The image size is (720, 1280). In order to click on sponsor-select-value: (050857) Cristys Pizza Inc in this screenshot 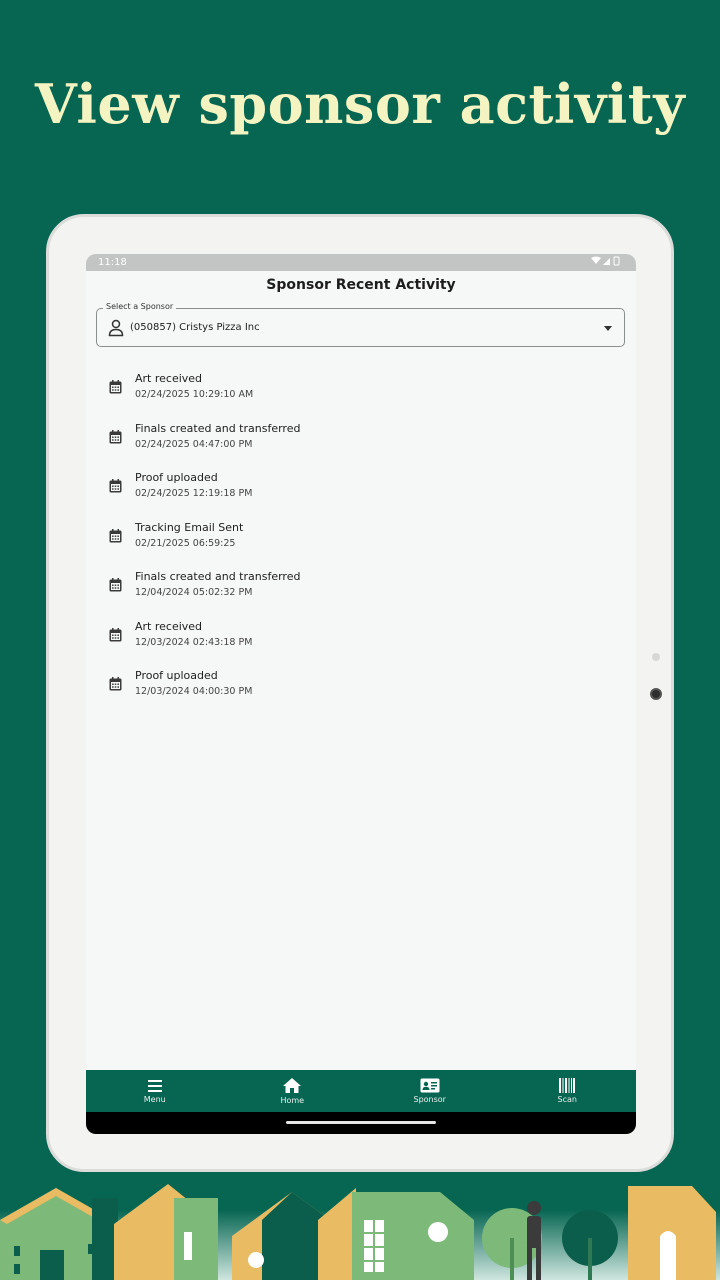, I will do `click(195, 327)`.